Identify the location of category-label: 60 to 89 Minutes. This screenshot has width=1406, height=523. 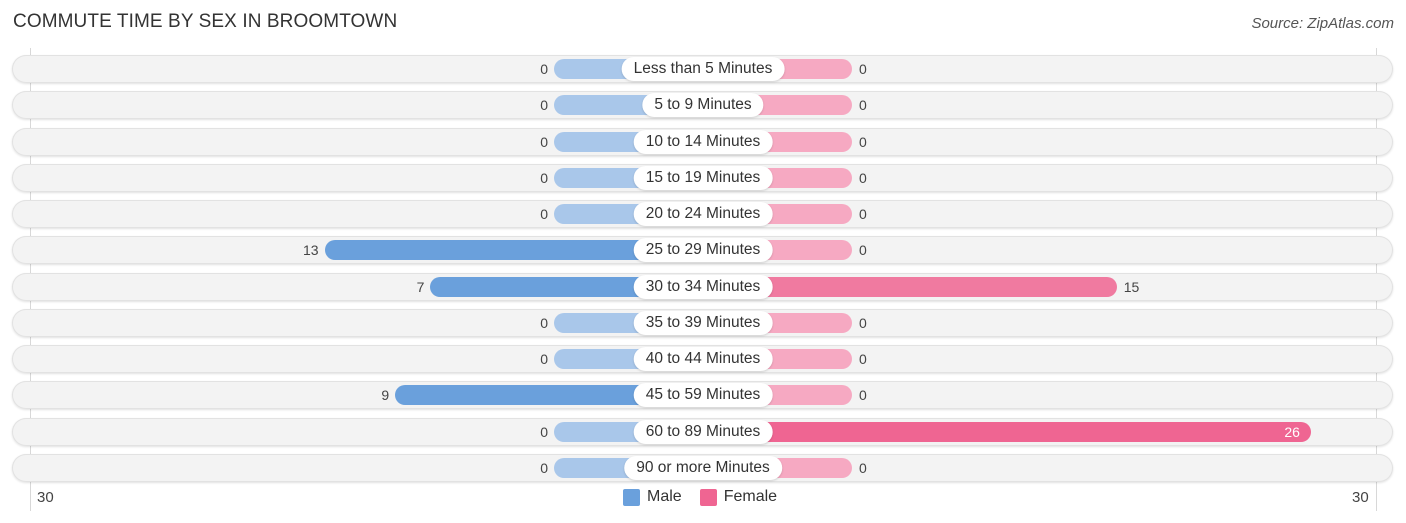
(703, 431).